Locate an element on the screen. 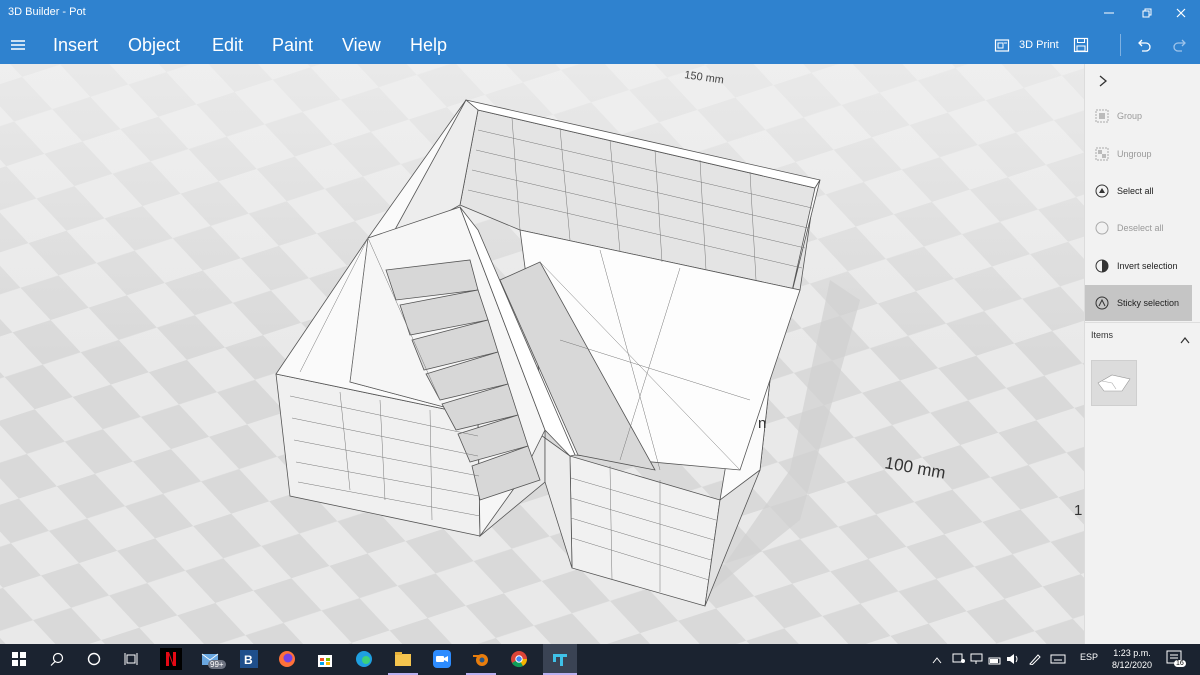 Image resolution: width=1200 pixels, height=675 pixels. store-app is located at coordinates (325, 659).